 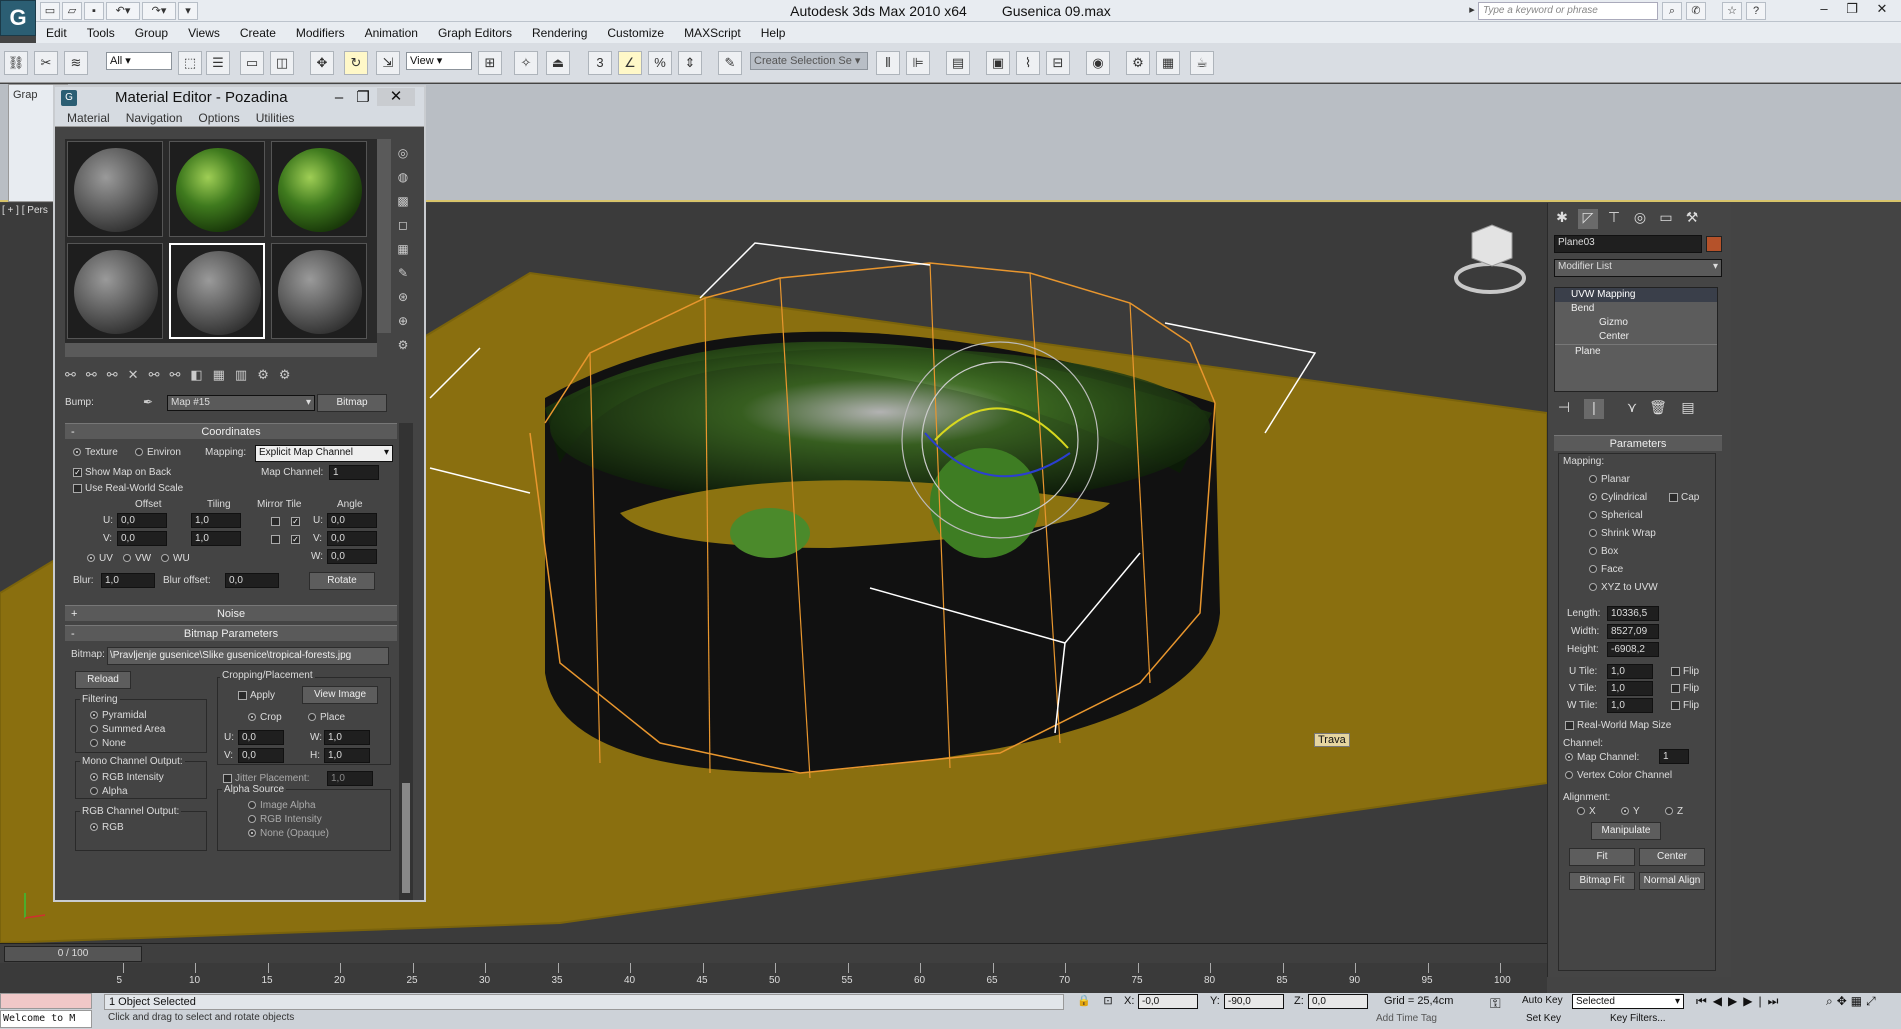 I want to click on uv-radio: UV, so click(x=100, y=558).